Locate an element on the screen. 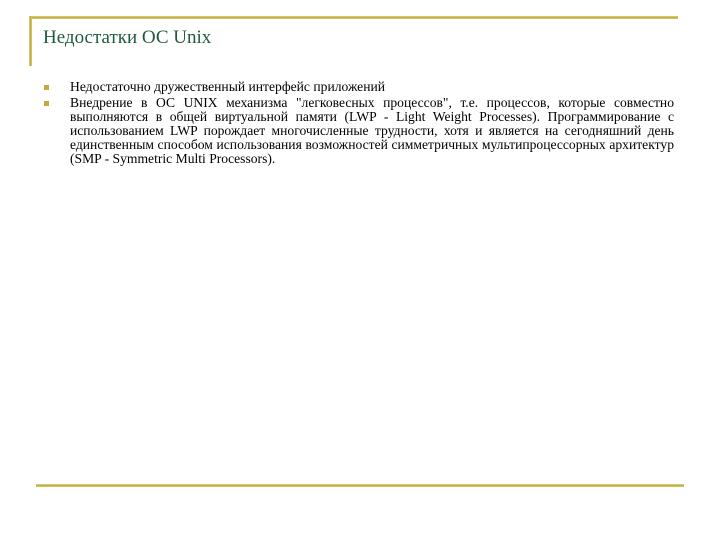  bottom-rule is located at coordinates (360, 485).